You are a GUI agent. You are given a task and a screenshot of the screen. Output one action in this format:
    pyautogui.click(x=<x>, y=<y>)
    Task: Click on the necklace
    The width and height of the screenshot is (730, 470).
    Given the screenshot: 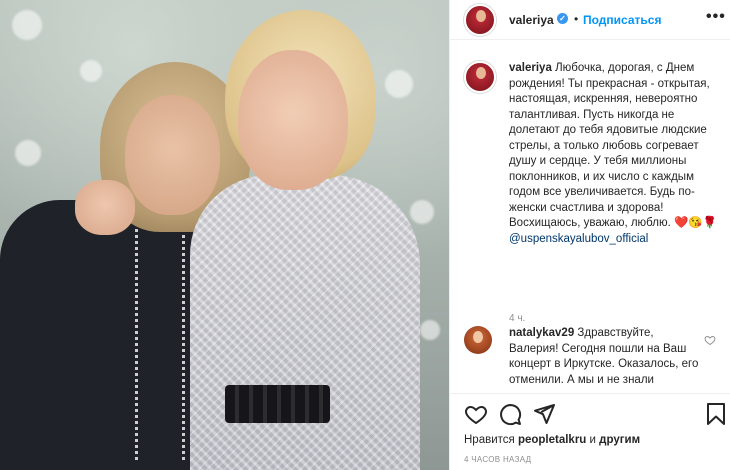 What is the action you would take?
    pyautogui.click(x=160, y=330)
    